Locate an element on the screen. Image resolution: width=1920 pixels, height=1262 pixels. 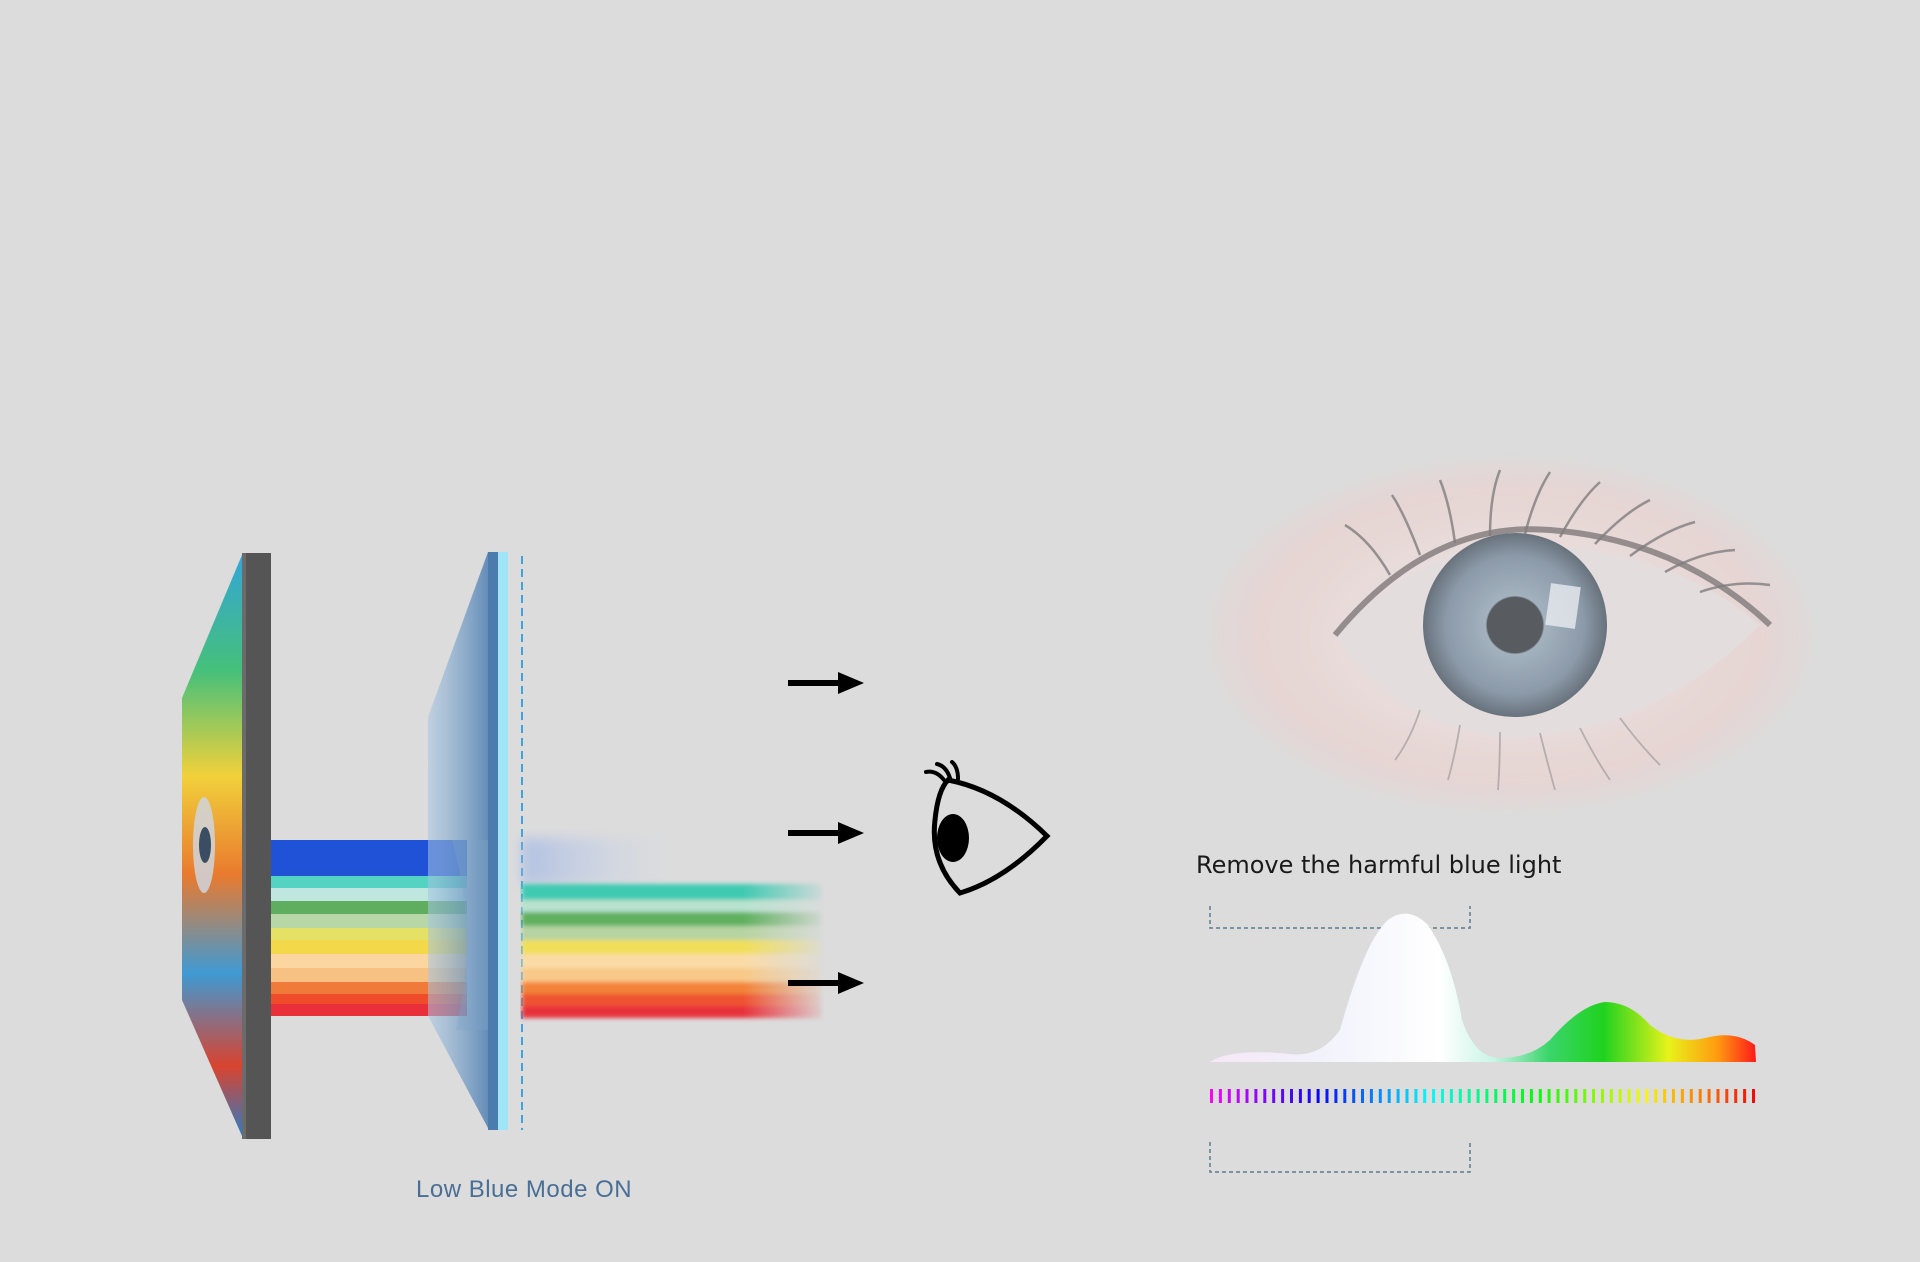
spectrum-graphic is located at coordinates (1482, 1039).